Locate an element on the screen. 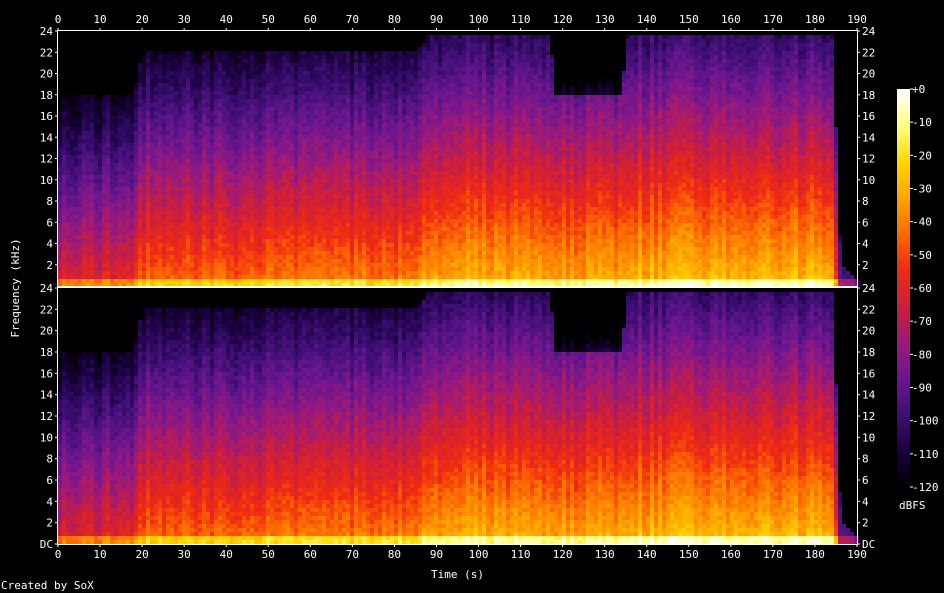 This screenshot has width=944, height=593. x-tick-label-bottom: 10 is located at coordinates (99, 554).